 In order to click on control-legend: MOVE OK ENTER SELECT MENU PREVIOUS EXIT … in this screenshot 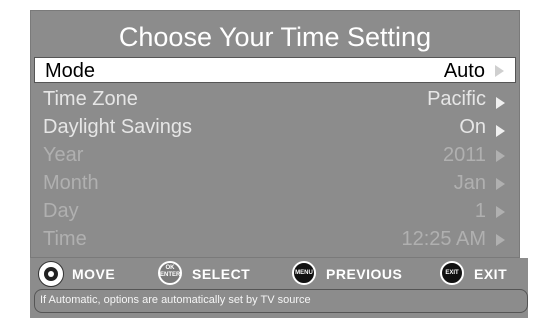, I will do `click(279, 273)`.